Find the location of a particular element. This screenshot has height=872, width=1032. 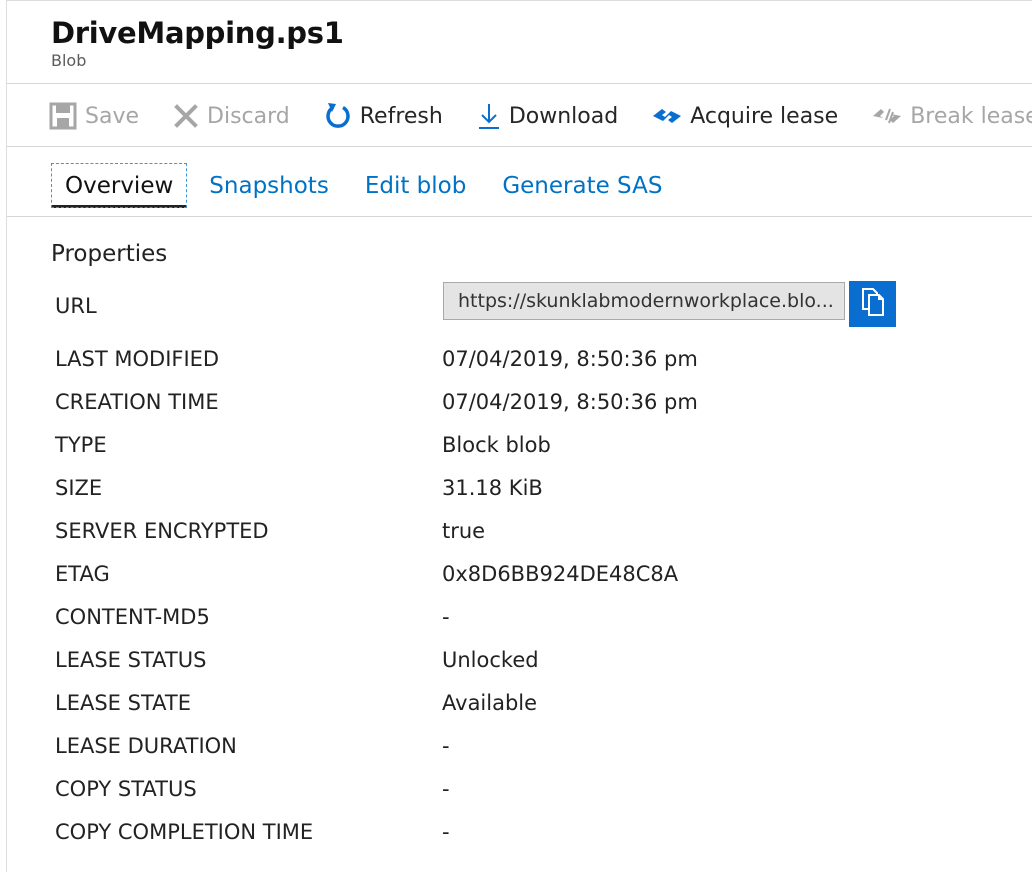

download-button: Download is located at coordinates (547, 116).